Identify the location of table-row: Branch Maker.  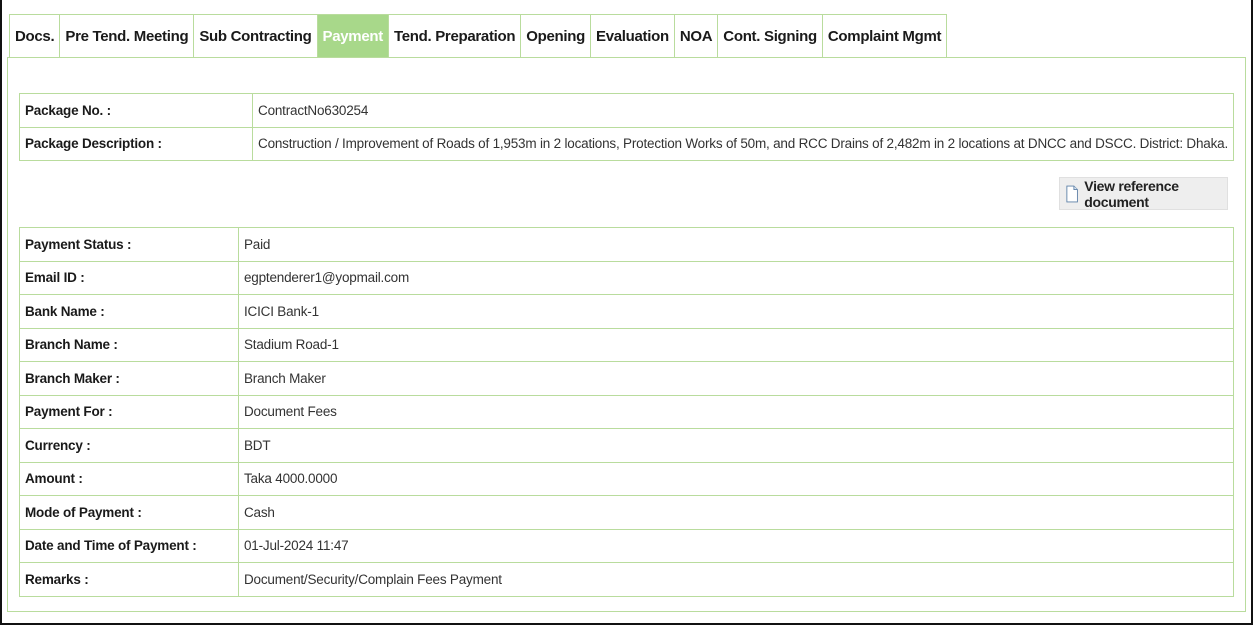
(626, 378).